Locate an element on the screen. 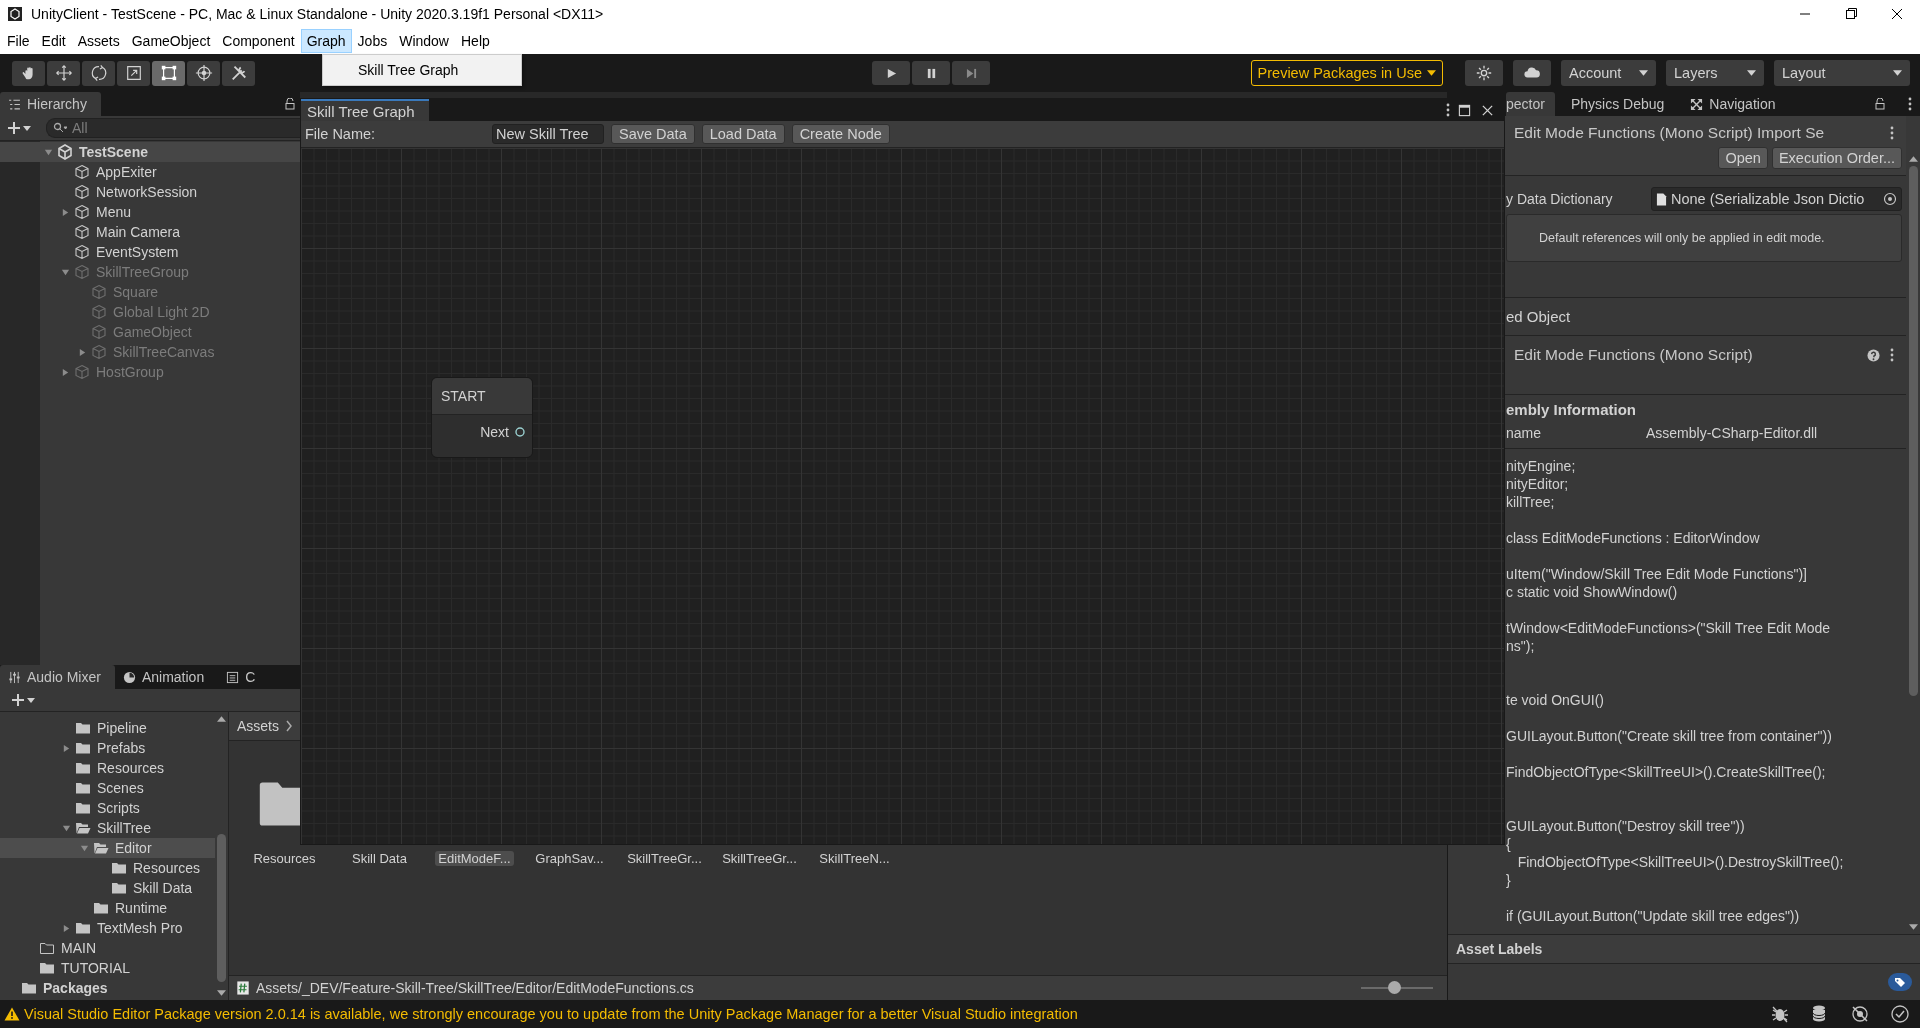 The height and width of the screenshot is (1028, 1920). pause-button is located at coordinates (931, 73).